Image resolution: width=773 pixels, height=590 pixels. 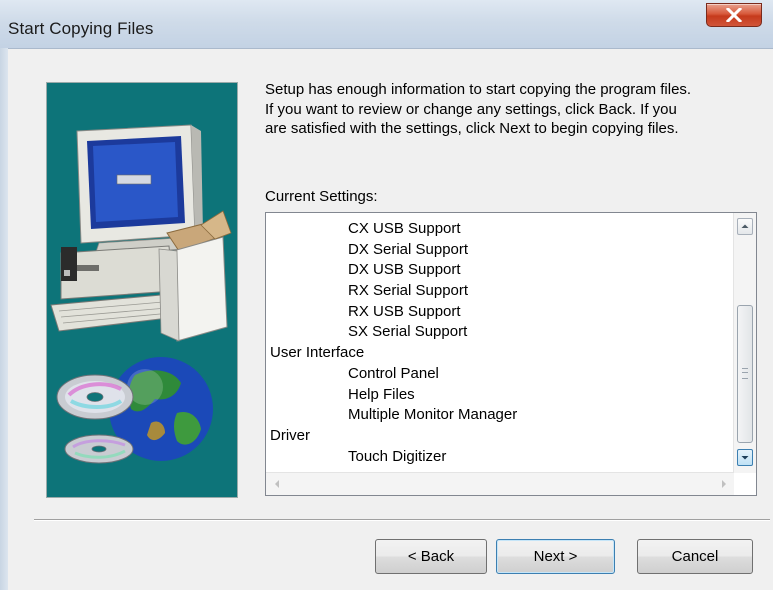 I want to click on list-item: RX Serial Support, so click(x=408, y=291).